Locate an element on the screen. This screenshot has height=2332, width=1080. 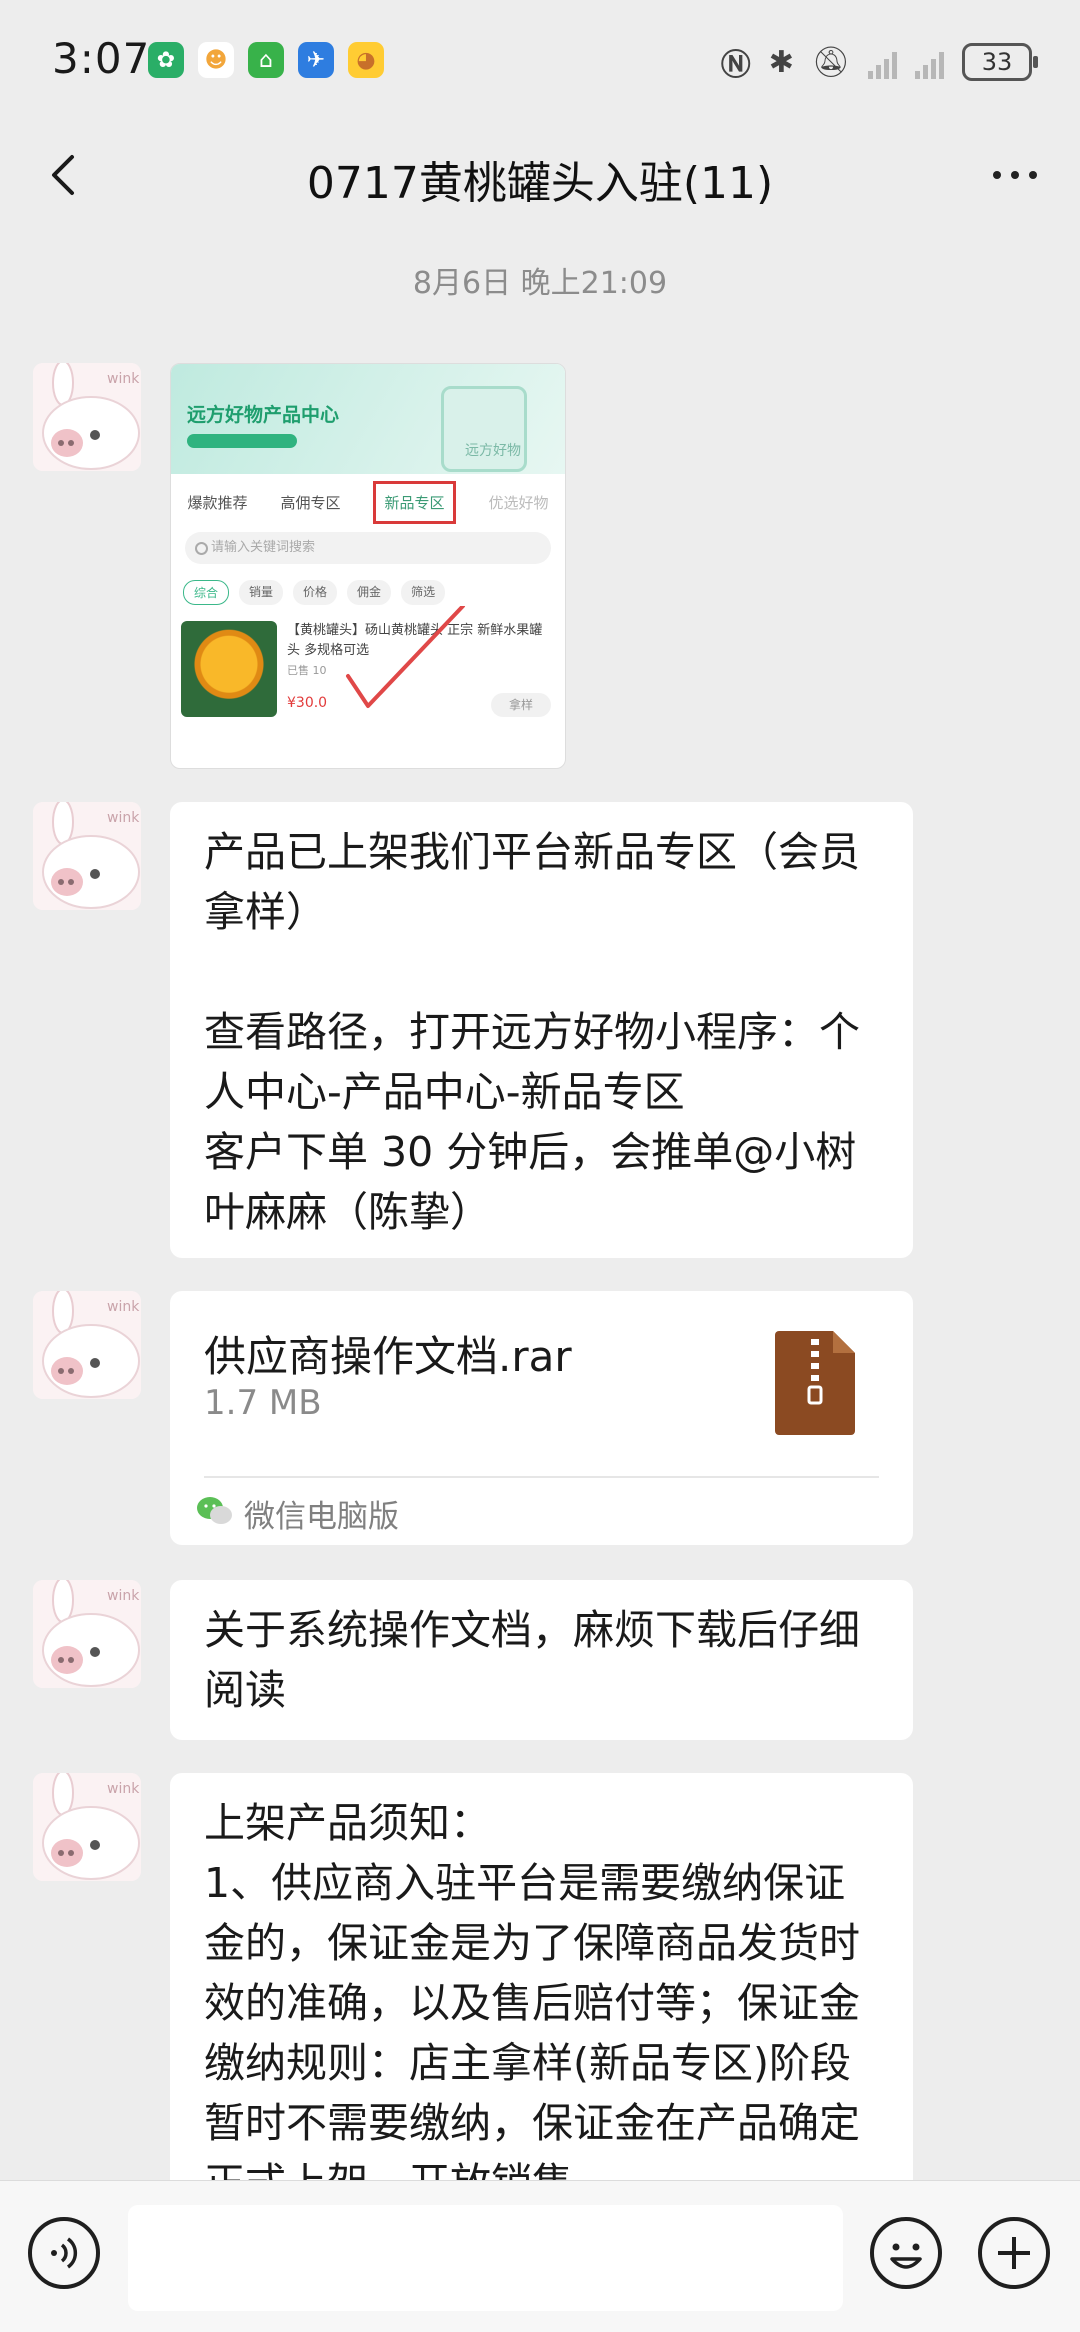
image-product-title: 【黄桃罐头】砀山黄桃罐头 正宗 新鲜水果罐头 多规格可选 is located at coordinates (415, 640).